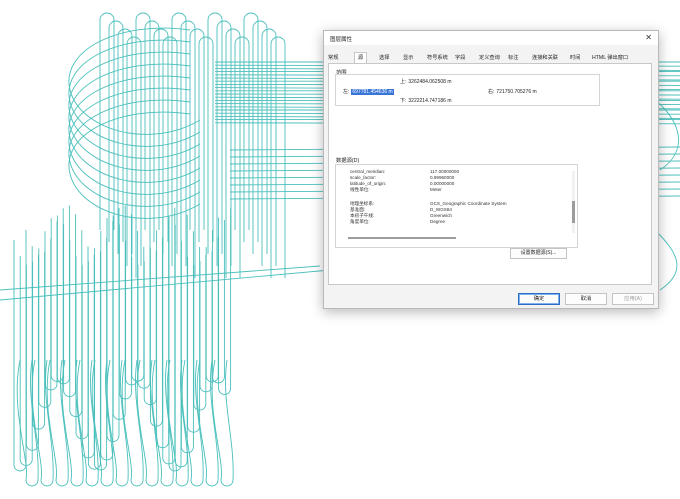  What do you see at coordinates (512, 92) in the screenshot?
I see `extent-right: 右: 721750.705276 m` at bounding box center [512, 92].